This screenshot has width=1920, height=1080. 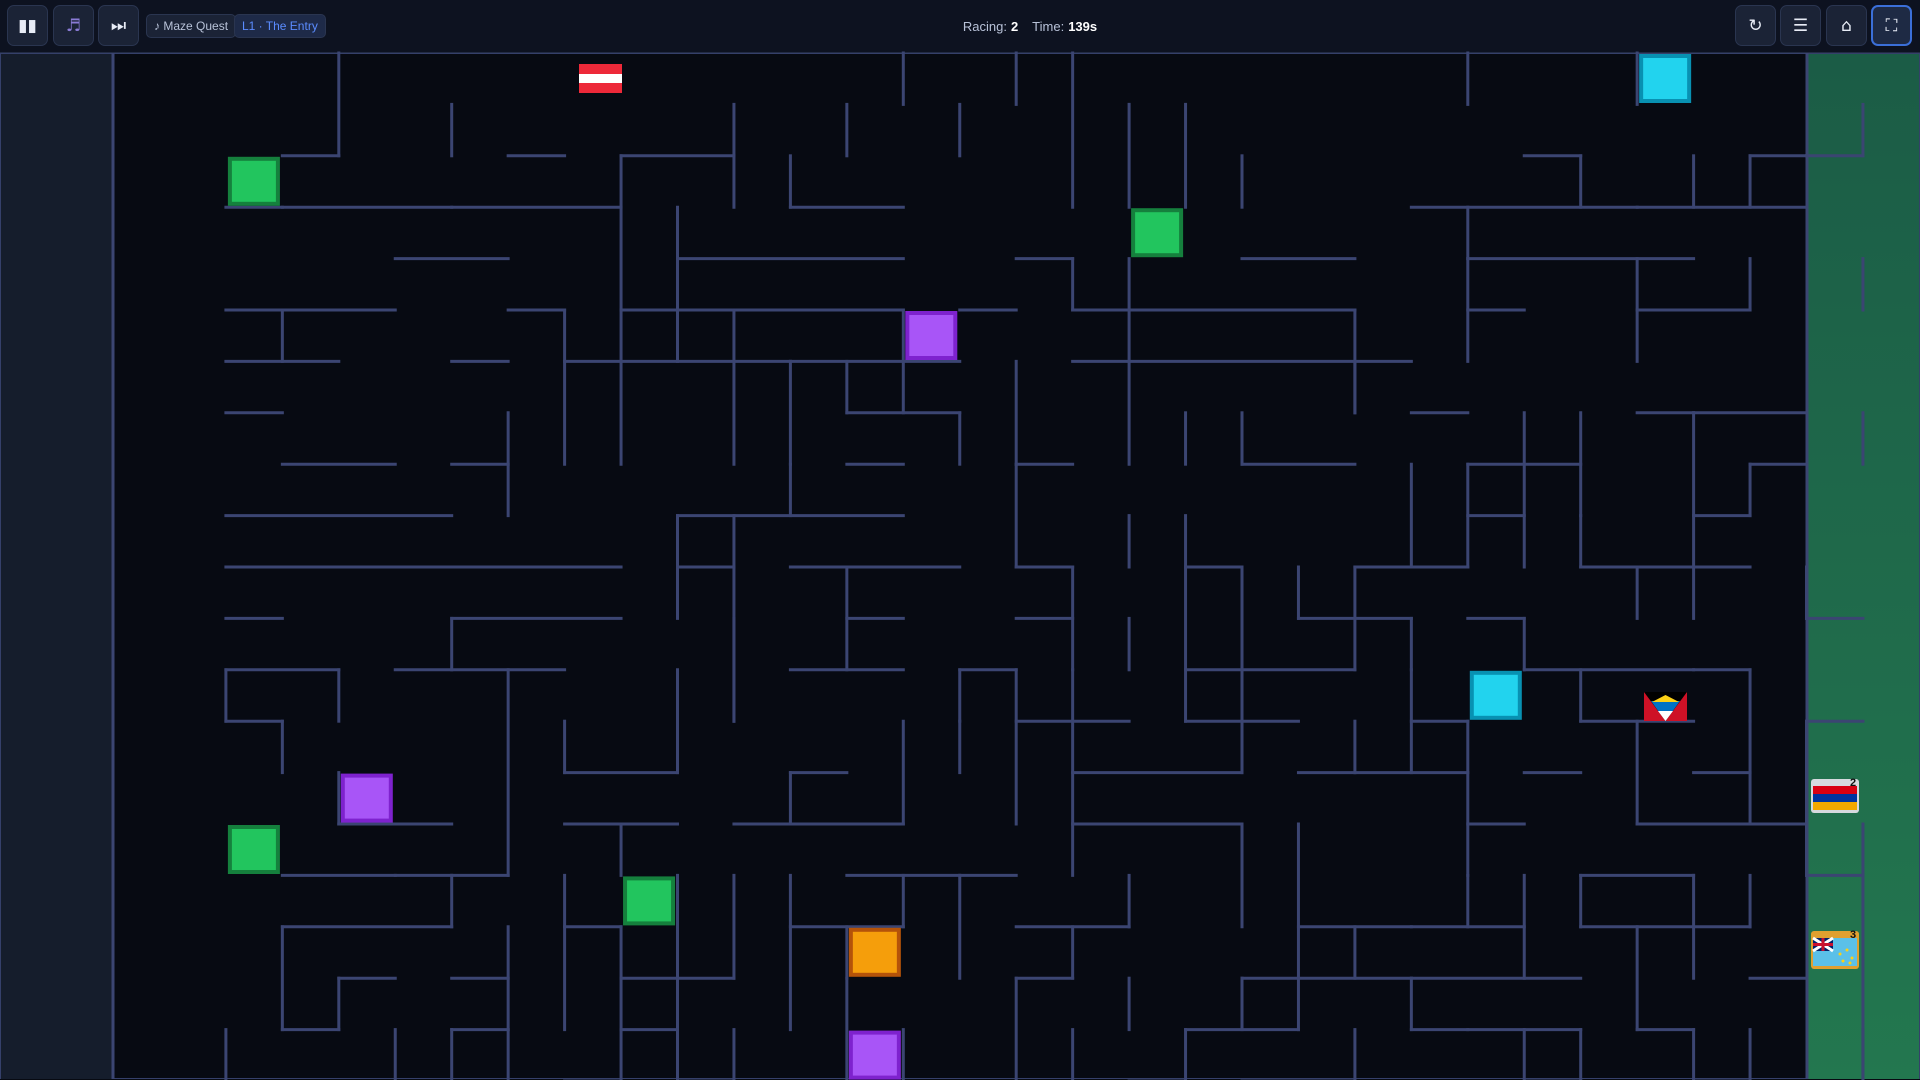 I want to click on antigua-and-barbuda-flag-icon, so click(x=1665, y=706).